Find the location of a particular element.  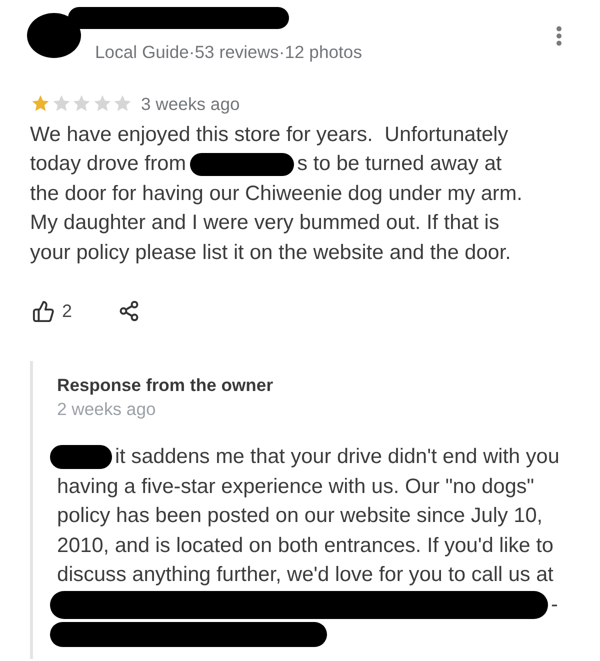

more-options-icon is located at coordinates (559, 36).